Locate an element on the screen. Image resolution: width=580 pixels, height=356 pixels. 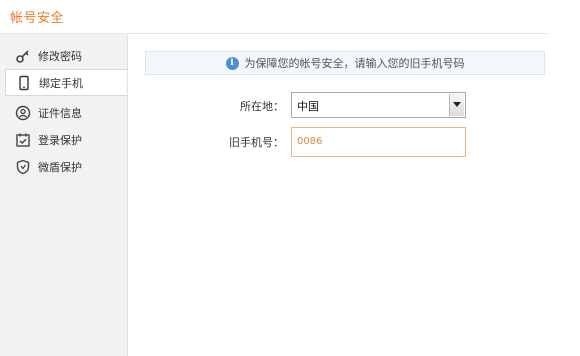
sidebar-item-label: 登录保护 is located at coordinates (60, 140).